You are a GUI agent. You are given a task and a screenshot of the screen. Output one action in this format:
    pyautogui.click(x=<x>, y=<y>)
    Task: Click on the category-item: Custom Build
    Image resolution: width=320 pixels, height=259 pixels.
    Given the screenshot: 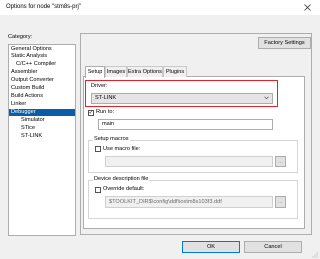 What is the action you would take?
    pyautogui.click(x=42, y=88)
    